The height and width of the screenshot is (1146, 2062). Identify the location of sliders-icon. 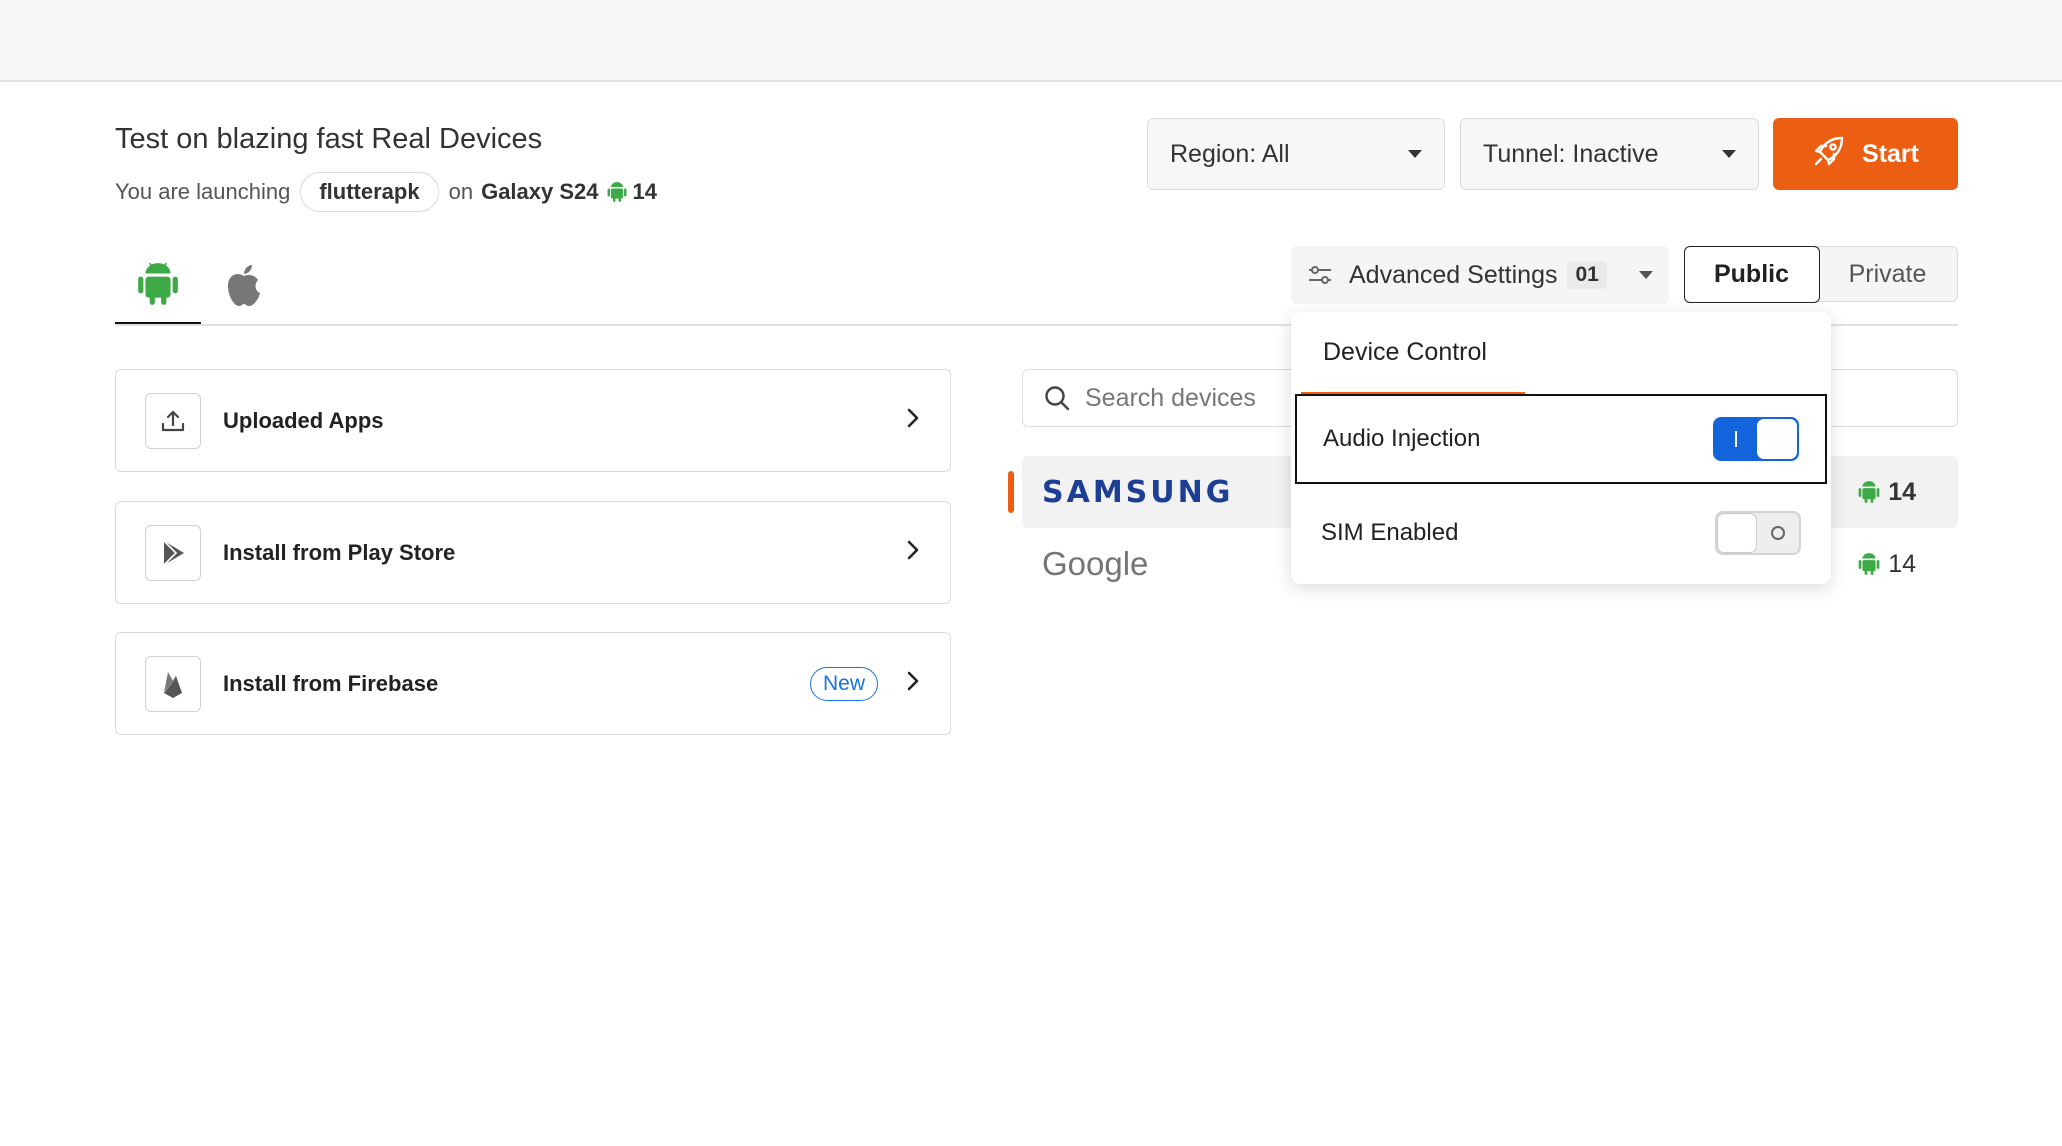
(1320, 275).